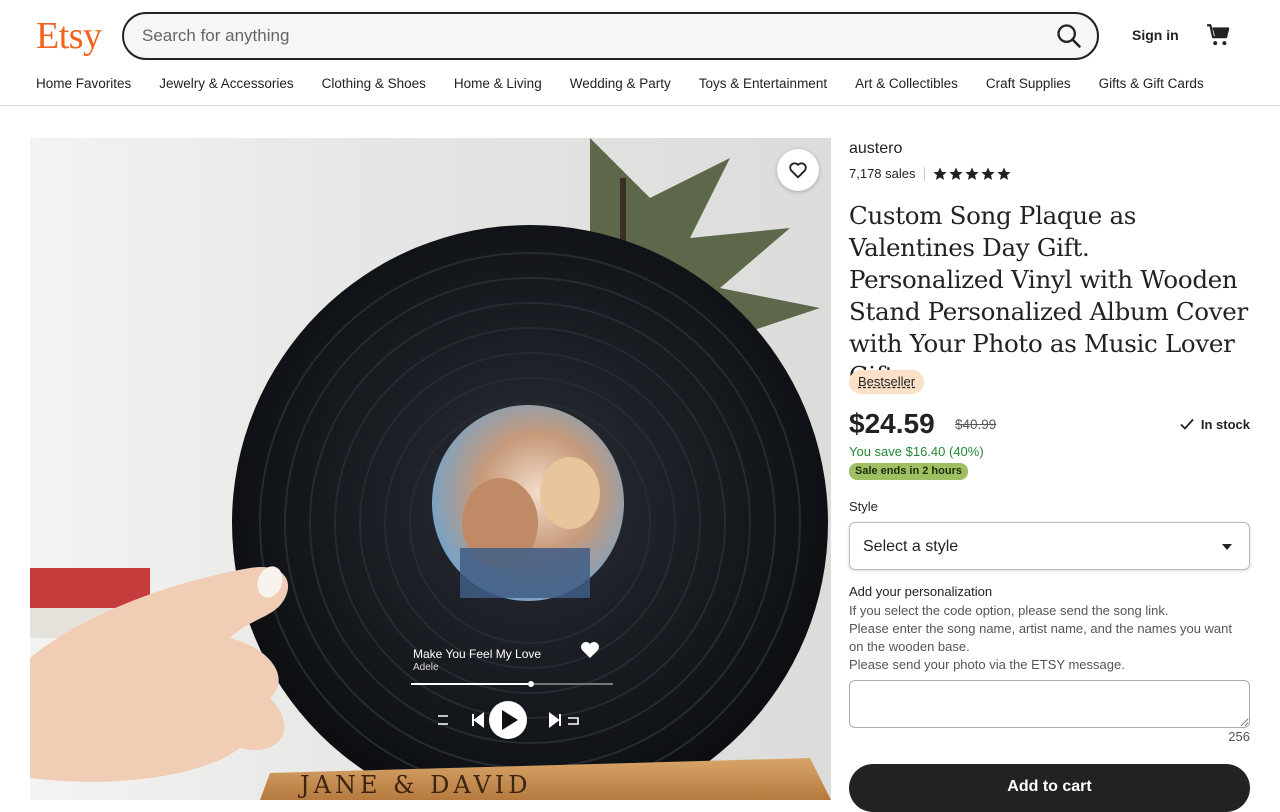  I want to click on sale-ends-badge: Sale ends in 2 hours, so click(908, 471).